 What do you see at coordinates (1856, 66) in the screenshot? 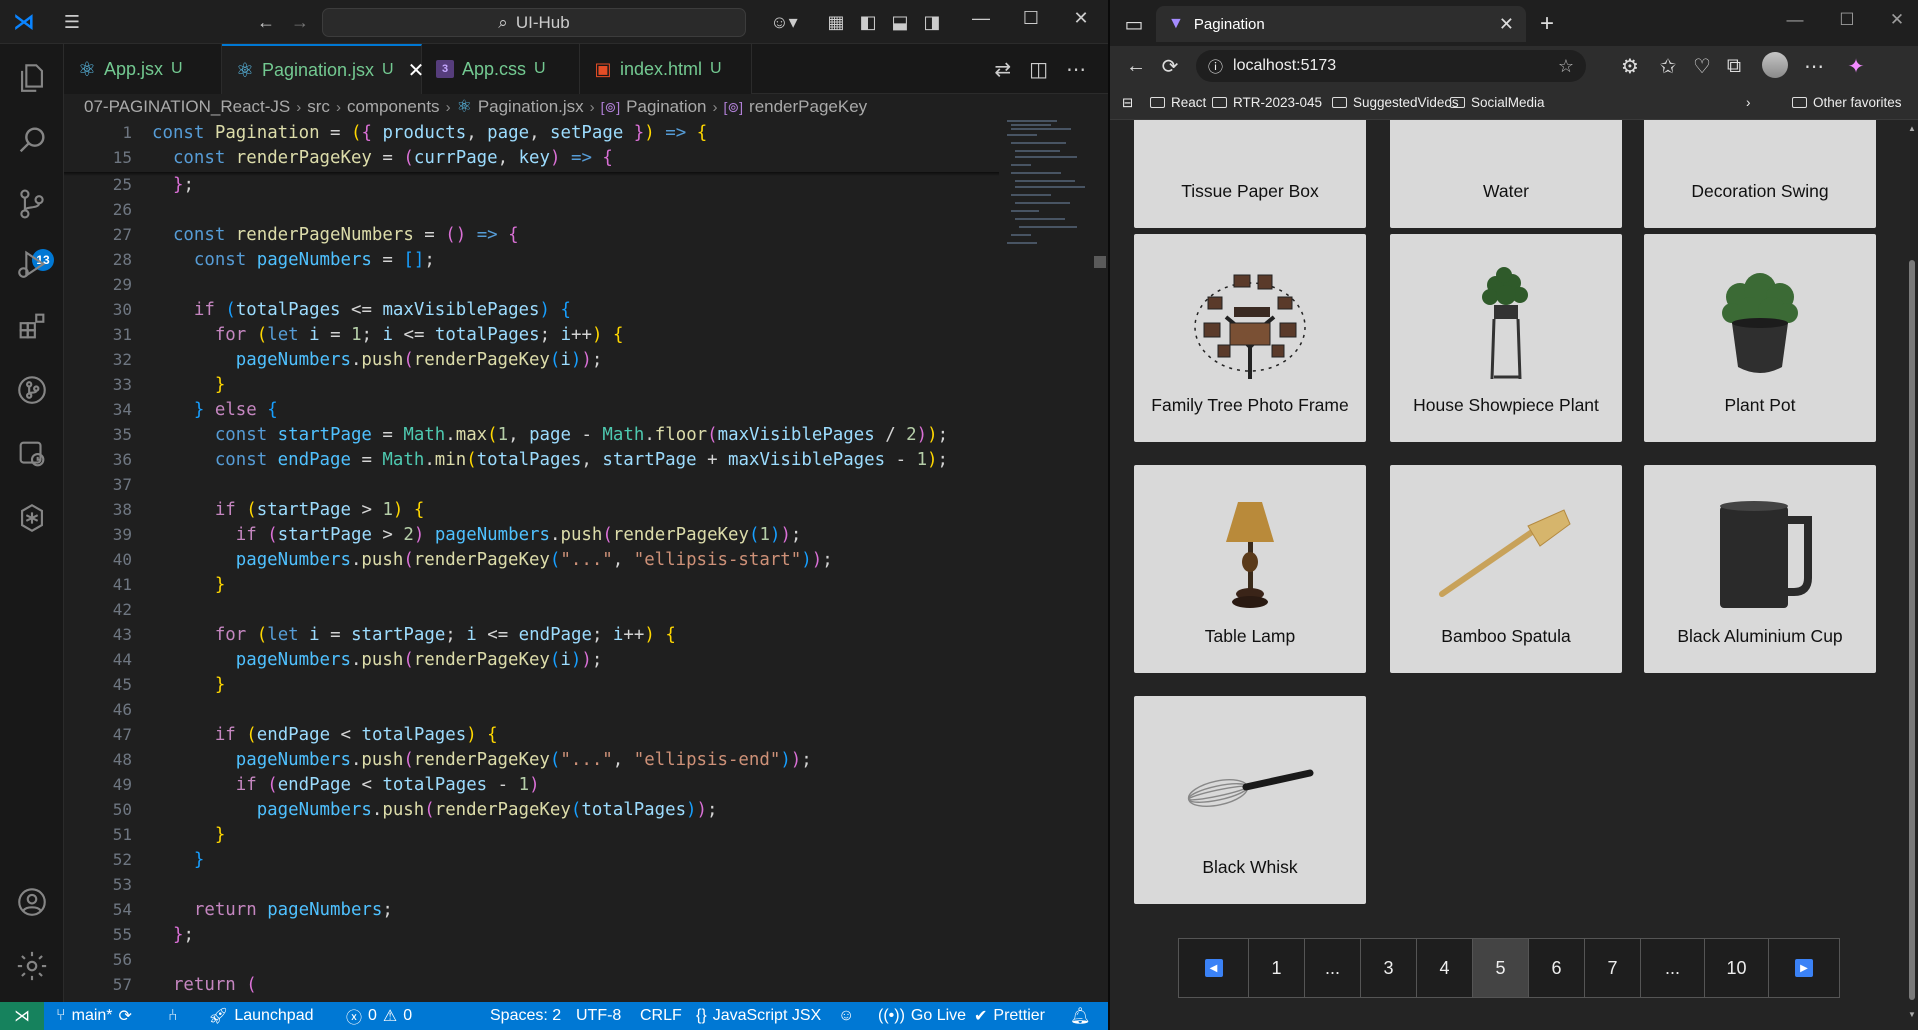
I see `copilot-icon: ✦` at bounding box center [1856, 66].